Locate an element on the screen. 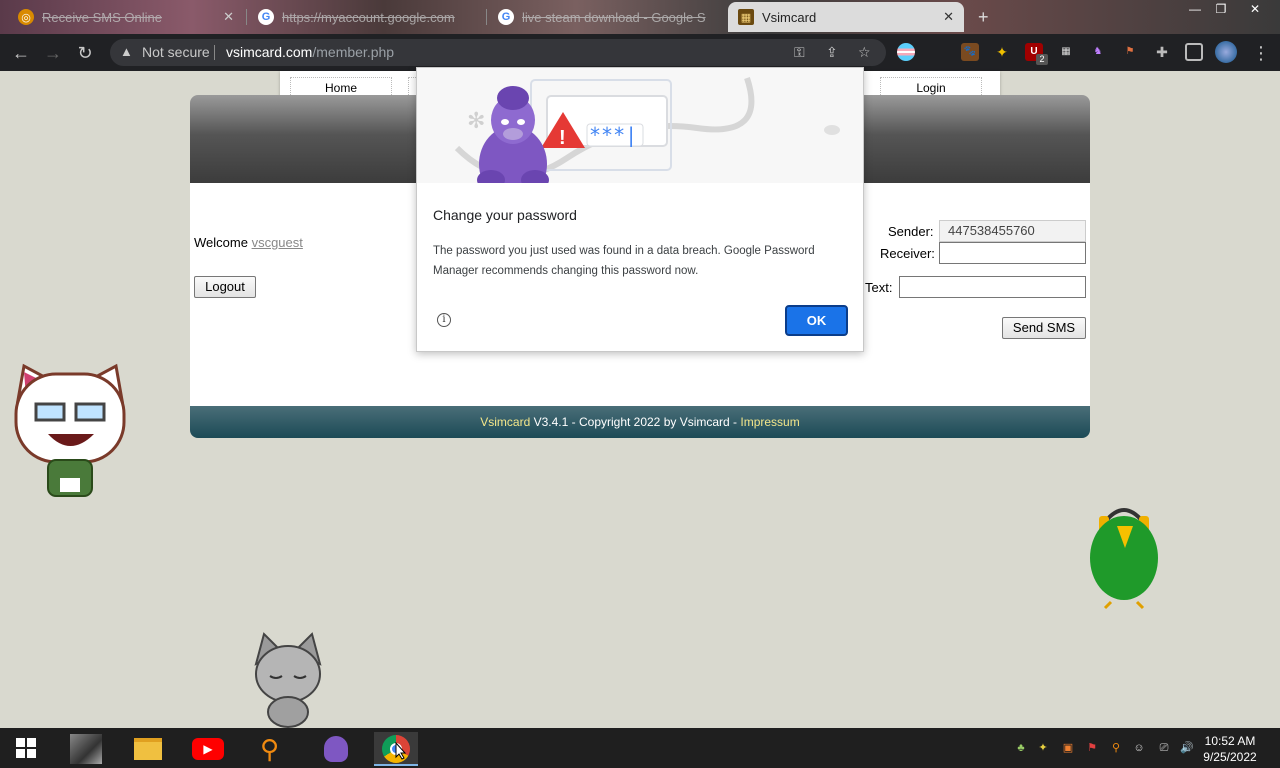 Image resolution: width=1280 pixels, height=768 pixels. magnifier-icon: ⚲ is located at coordinates (270, 749).